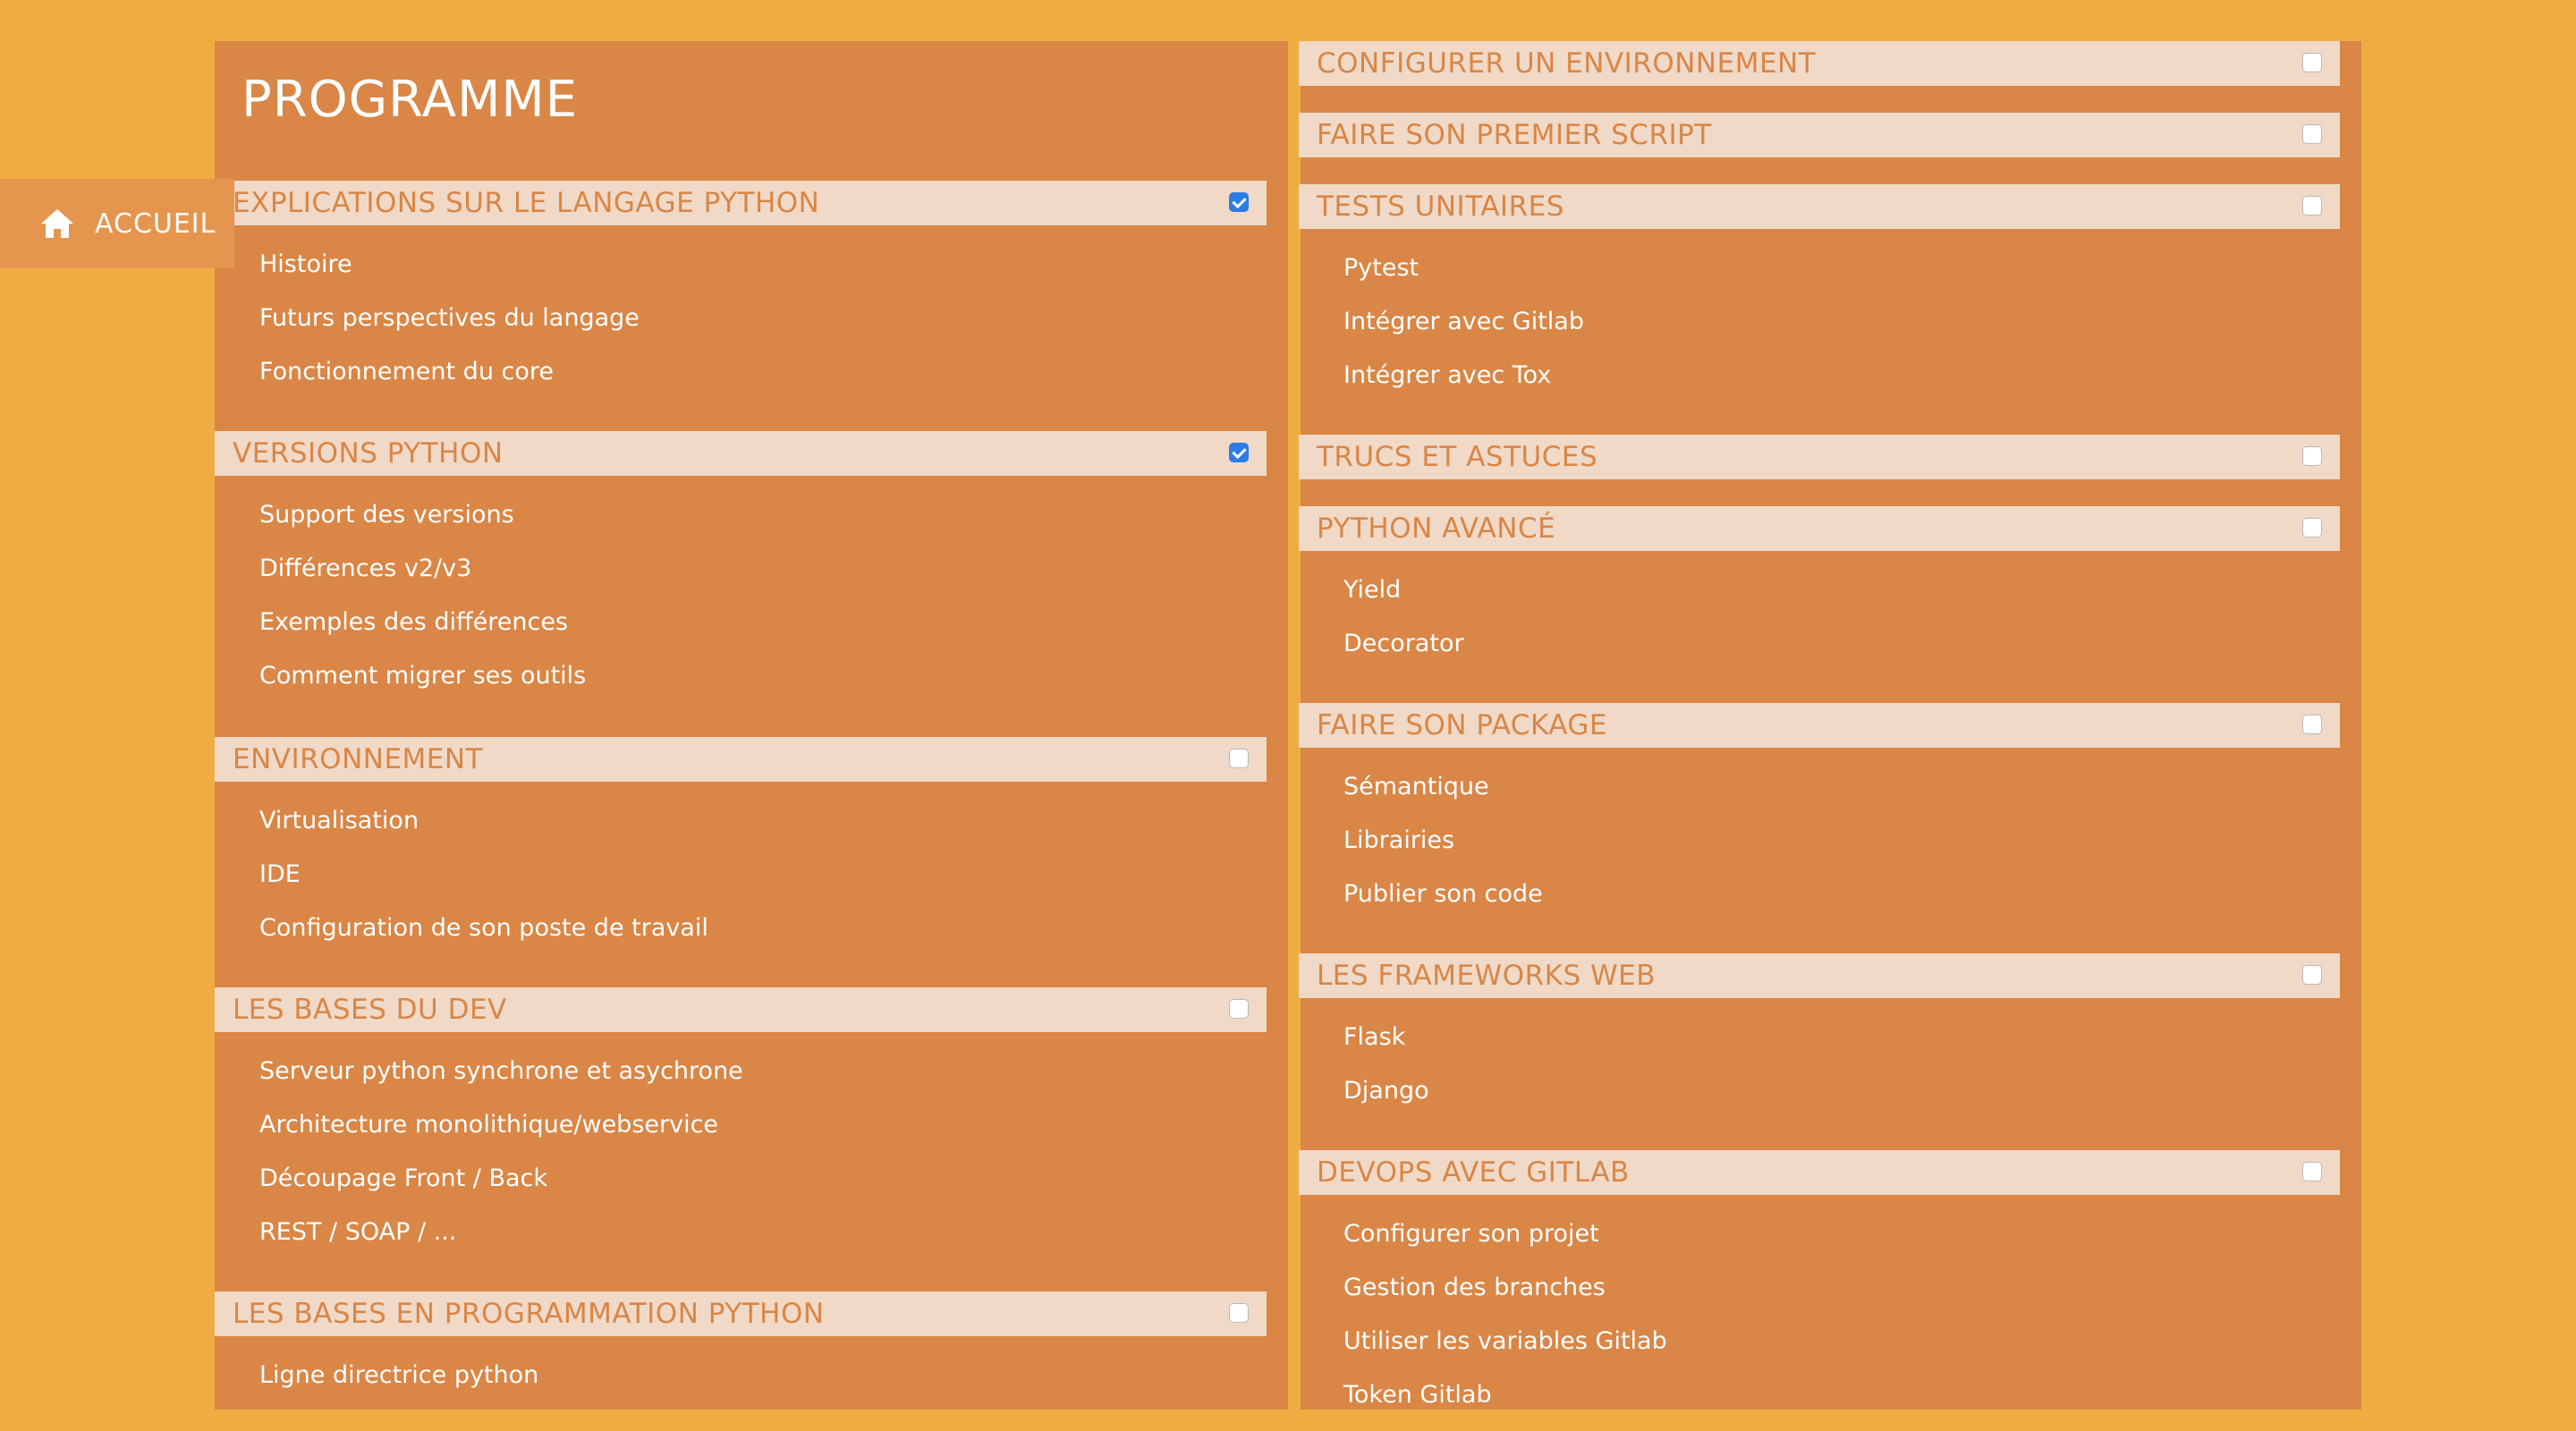 This screenshot has width=2576, height=1431. Describe the element at coordinates (1841, 850) in the screenshot. I see `section-item-link: Librairies` at that location.